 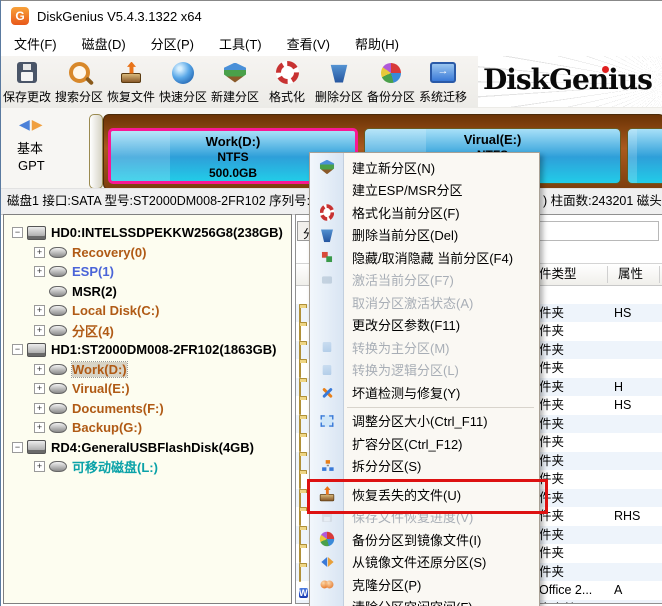 I want to click on disk-style-label: 基本, so click(x=30, y=148).